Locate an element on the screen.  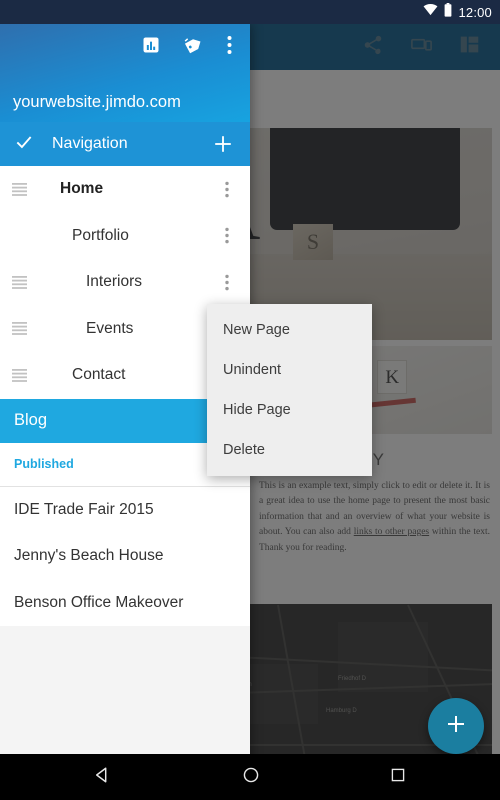
android-navigation-bar is located at coordinates (250, 777).